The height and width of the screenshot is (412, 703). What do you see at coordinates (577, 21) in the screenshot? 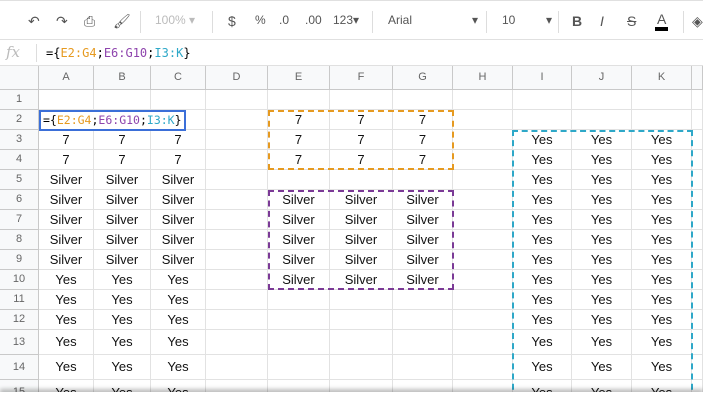
I see `bold-button: B` at bounding box center [577, 21].